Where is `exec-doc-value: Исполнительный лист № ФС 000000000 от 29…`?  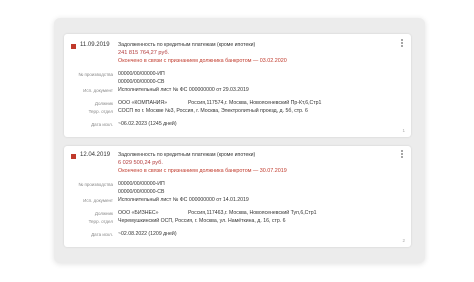 exec-doc-value: Исполнительный лист № ФС 000000000 от 29… is located at coordinates (183, 90).